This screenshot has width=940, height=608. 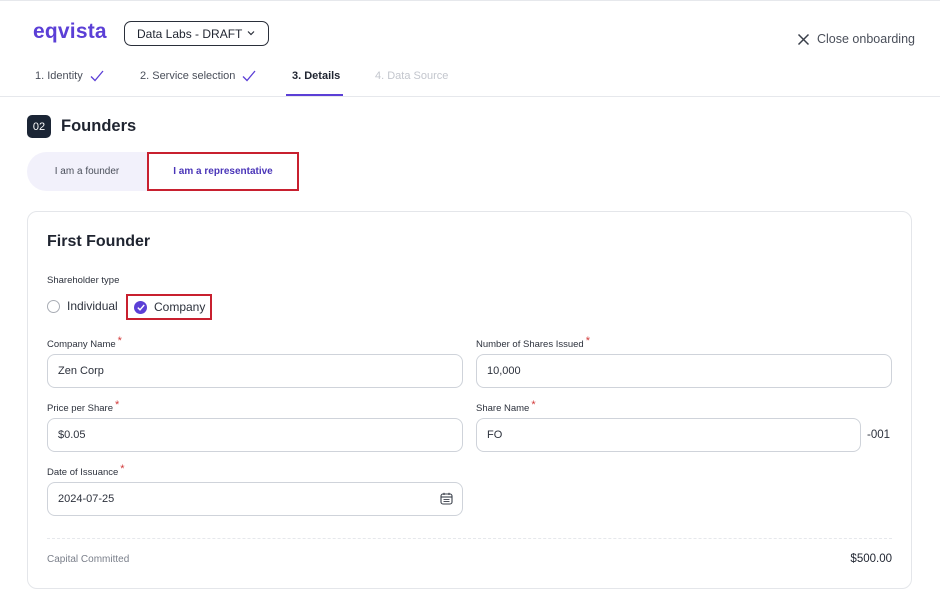 I want to click on radio-checked-icon, so click(x=140, y=307).